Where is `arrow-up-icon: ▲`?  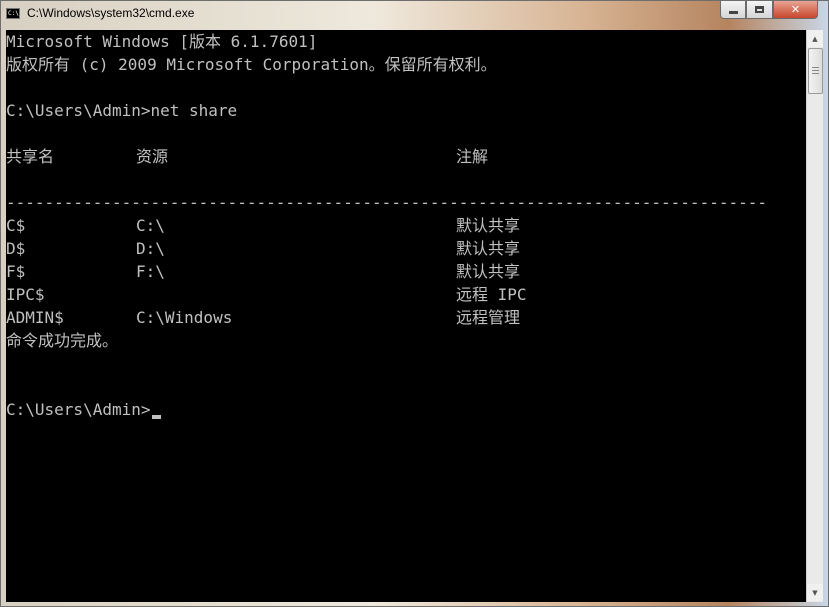 arrow-up-icon: ▲ is located at coordinates (815, 38).